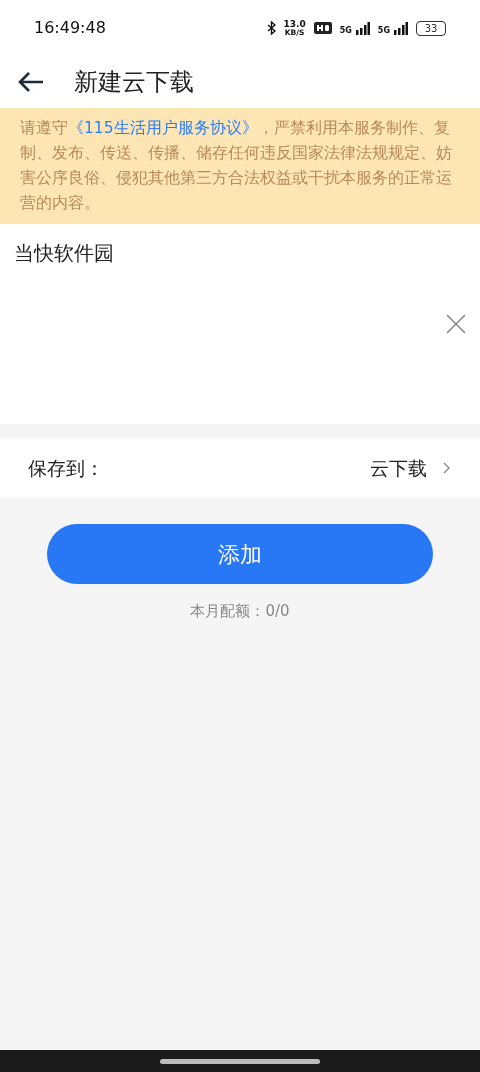  I want to click on chevron-right-icon, so click(446, 468).